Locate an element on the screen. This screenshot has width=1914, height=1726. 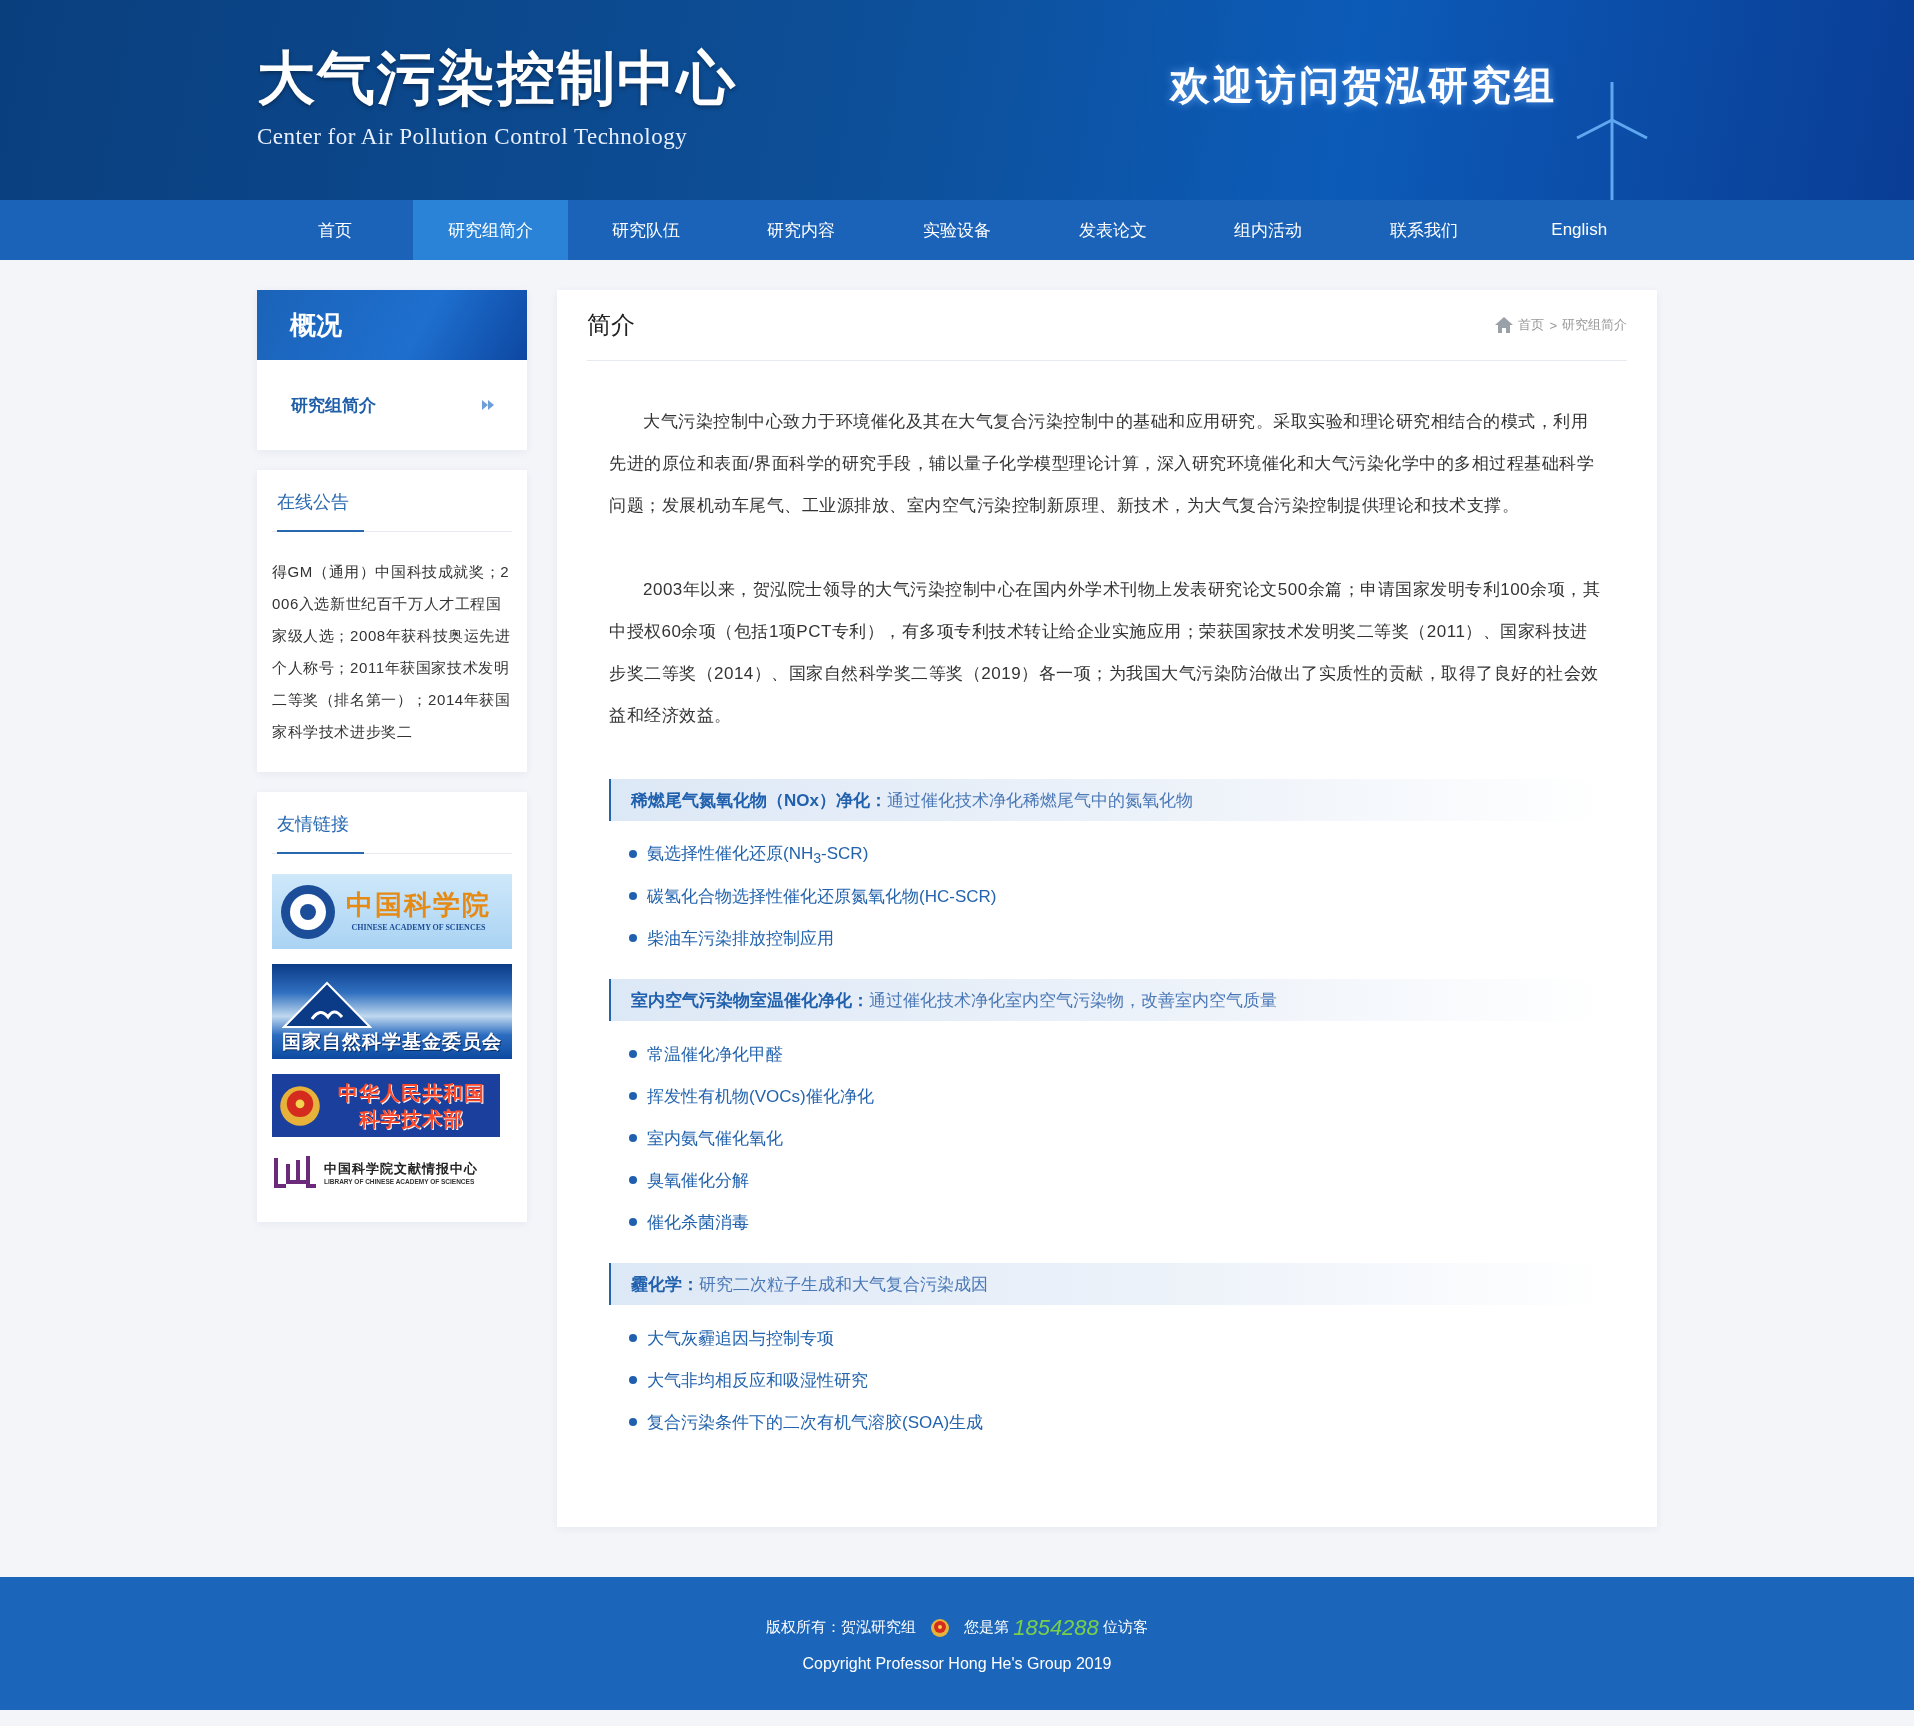
sidebar-section-title: 概况 is located at coordinates (392, 325).